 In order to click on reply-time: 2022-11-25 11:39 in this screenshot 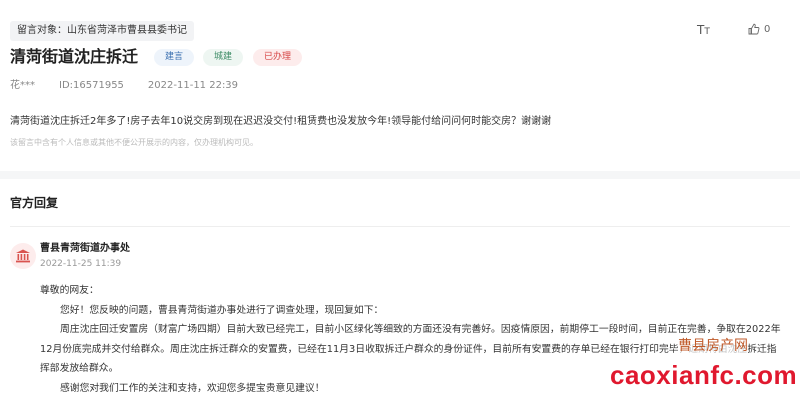, I will do `click(81, 264)`.